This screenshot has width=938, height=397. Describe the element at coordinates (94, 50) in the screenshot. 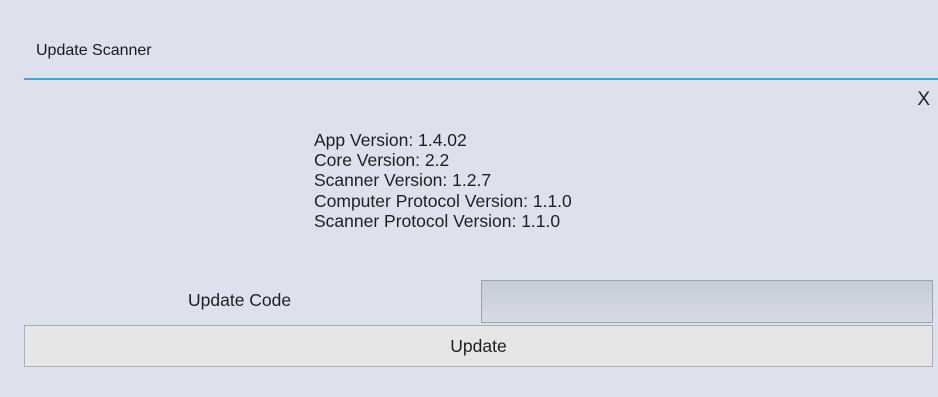

I see `window-title: Update Scanner` at that location.